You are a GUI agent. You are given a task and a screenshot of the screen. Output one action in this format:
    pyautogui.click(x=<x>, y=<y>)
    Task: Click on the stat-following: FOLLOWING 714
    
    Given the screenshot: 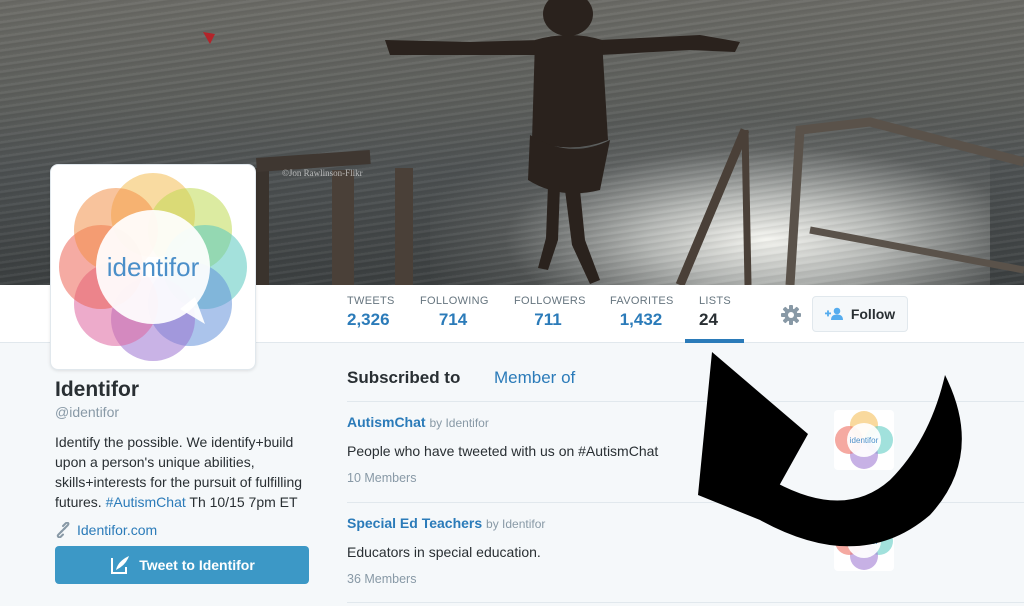 What is the action you would take?
    pyautogui.click(x=454, y=319)
    